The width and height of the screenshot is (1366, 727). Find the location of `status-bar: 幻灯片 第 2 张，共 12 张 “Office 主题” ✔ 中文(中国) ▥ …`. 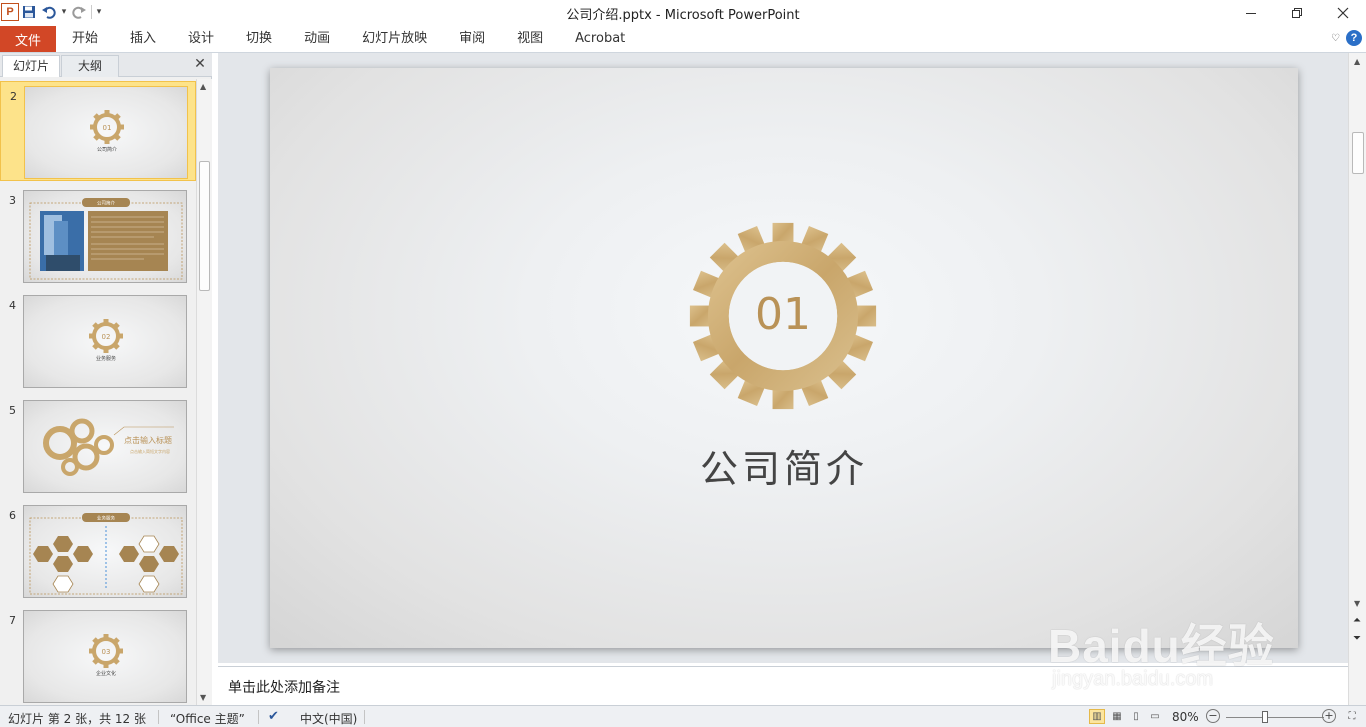

status-bar: 幻灯片 第 2 张，共 12 张 “Office 主题” ✔ 中文(中国) ▥ … is located at coordinates (683, 716).